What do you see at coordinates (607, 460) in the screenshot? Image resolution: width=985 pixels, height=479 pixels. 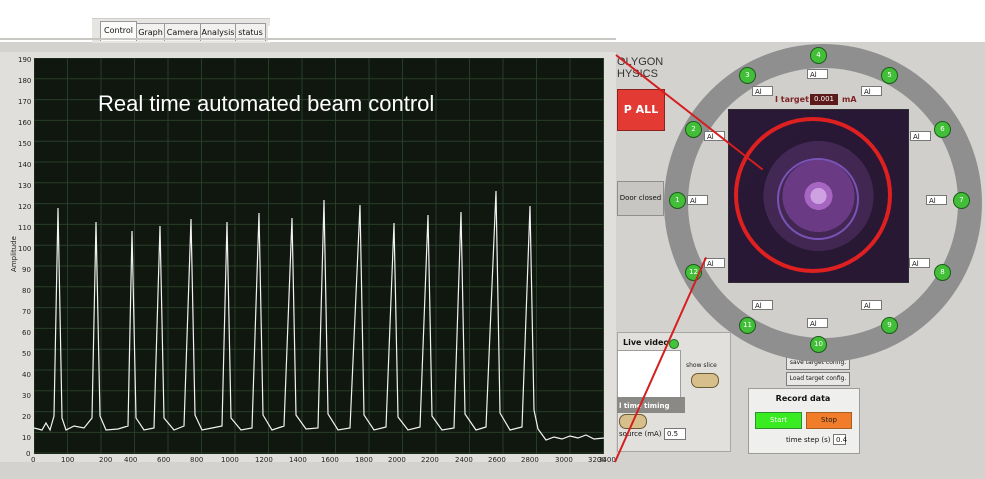 I see `x-tick-3400: 3400` at bounding box center [607, 460].